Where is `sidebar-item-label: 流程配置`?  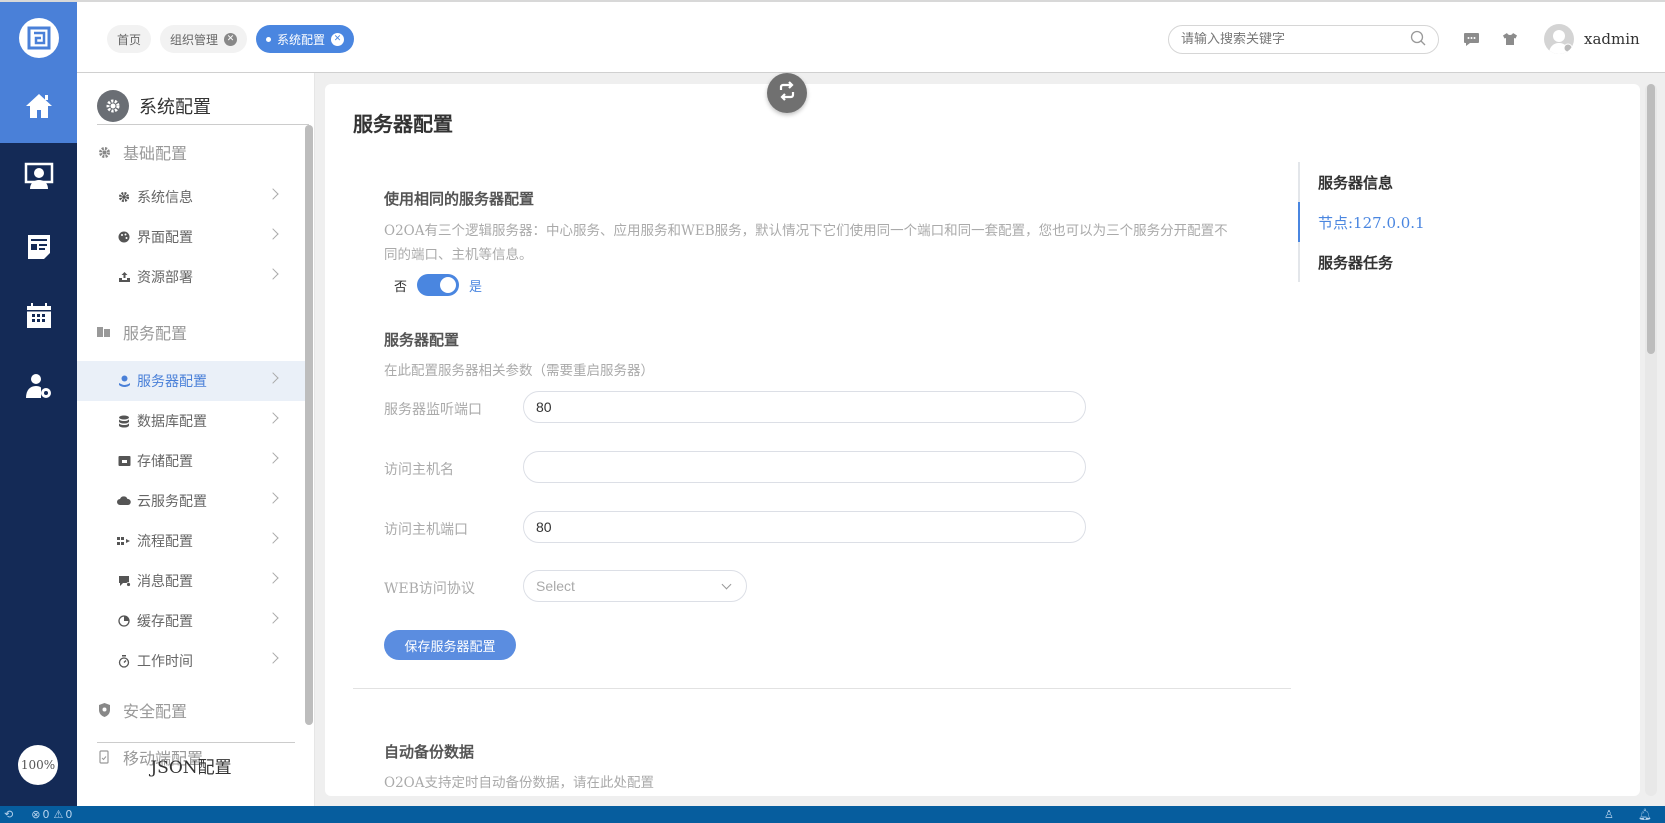
sidebar-item-label: 流程配置 is located at coordinates (165, 542).